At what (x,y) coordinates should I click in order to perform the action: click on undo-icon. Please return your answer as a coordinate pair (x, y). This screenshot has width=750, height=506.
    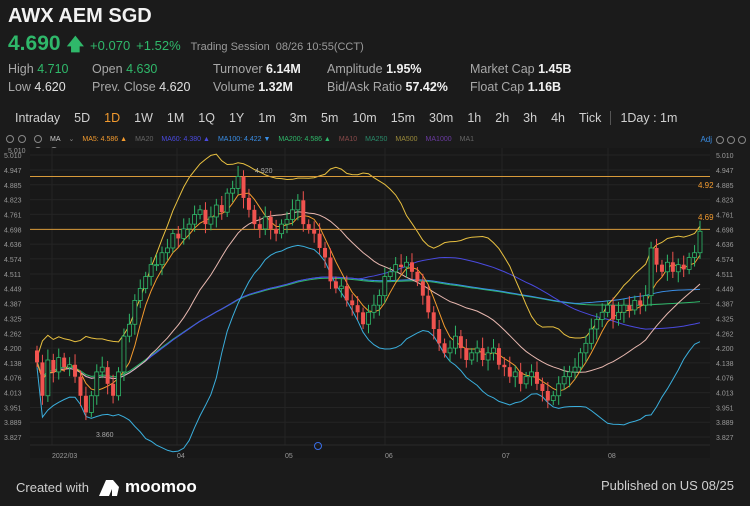
    Looking at the image, I should click on (720, 140).